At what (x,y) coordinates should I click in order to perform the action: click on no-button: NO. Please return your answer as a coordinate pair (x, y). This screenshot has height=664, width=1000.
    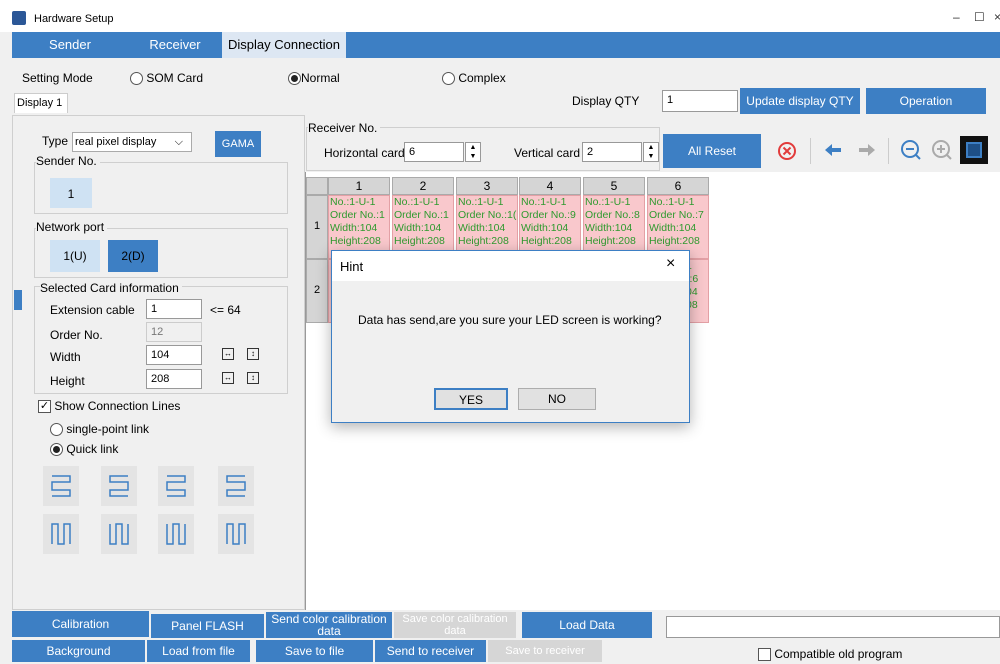
    Looking at the image, I should click on (557, 399).